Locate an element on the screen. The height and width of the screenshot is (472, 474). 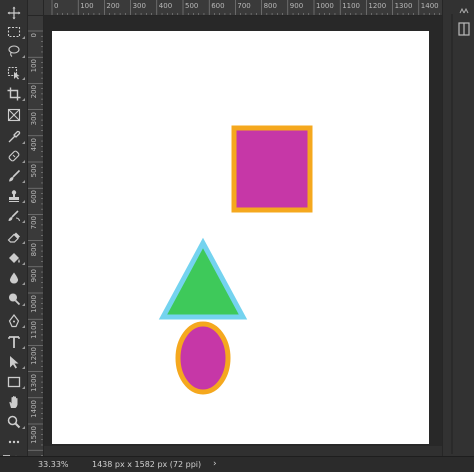
ruler-v-label: 300 is located at coordinates (34, 118).